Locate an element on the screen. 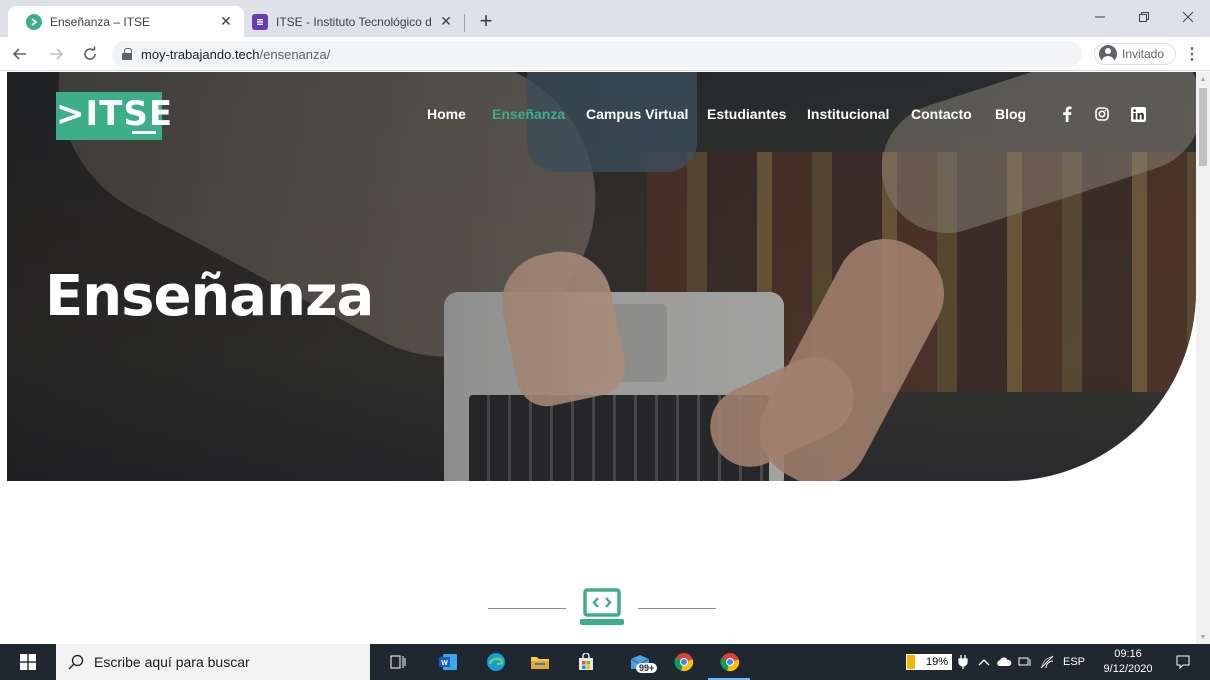 Image resolution: width=1210 pixels, height=680 pixels. page-scrollbar: ▲ ▼ is located at coordinates (1203, 358).